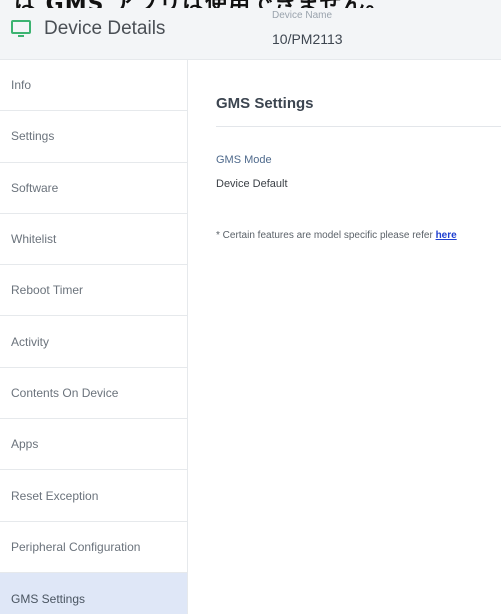 The height and width of the screenshot is (614, 501). Describe the element at coordinates (302, 15) in the screenshot. I see `device-name-label: Device Name` at that location.